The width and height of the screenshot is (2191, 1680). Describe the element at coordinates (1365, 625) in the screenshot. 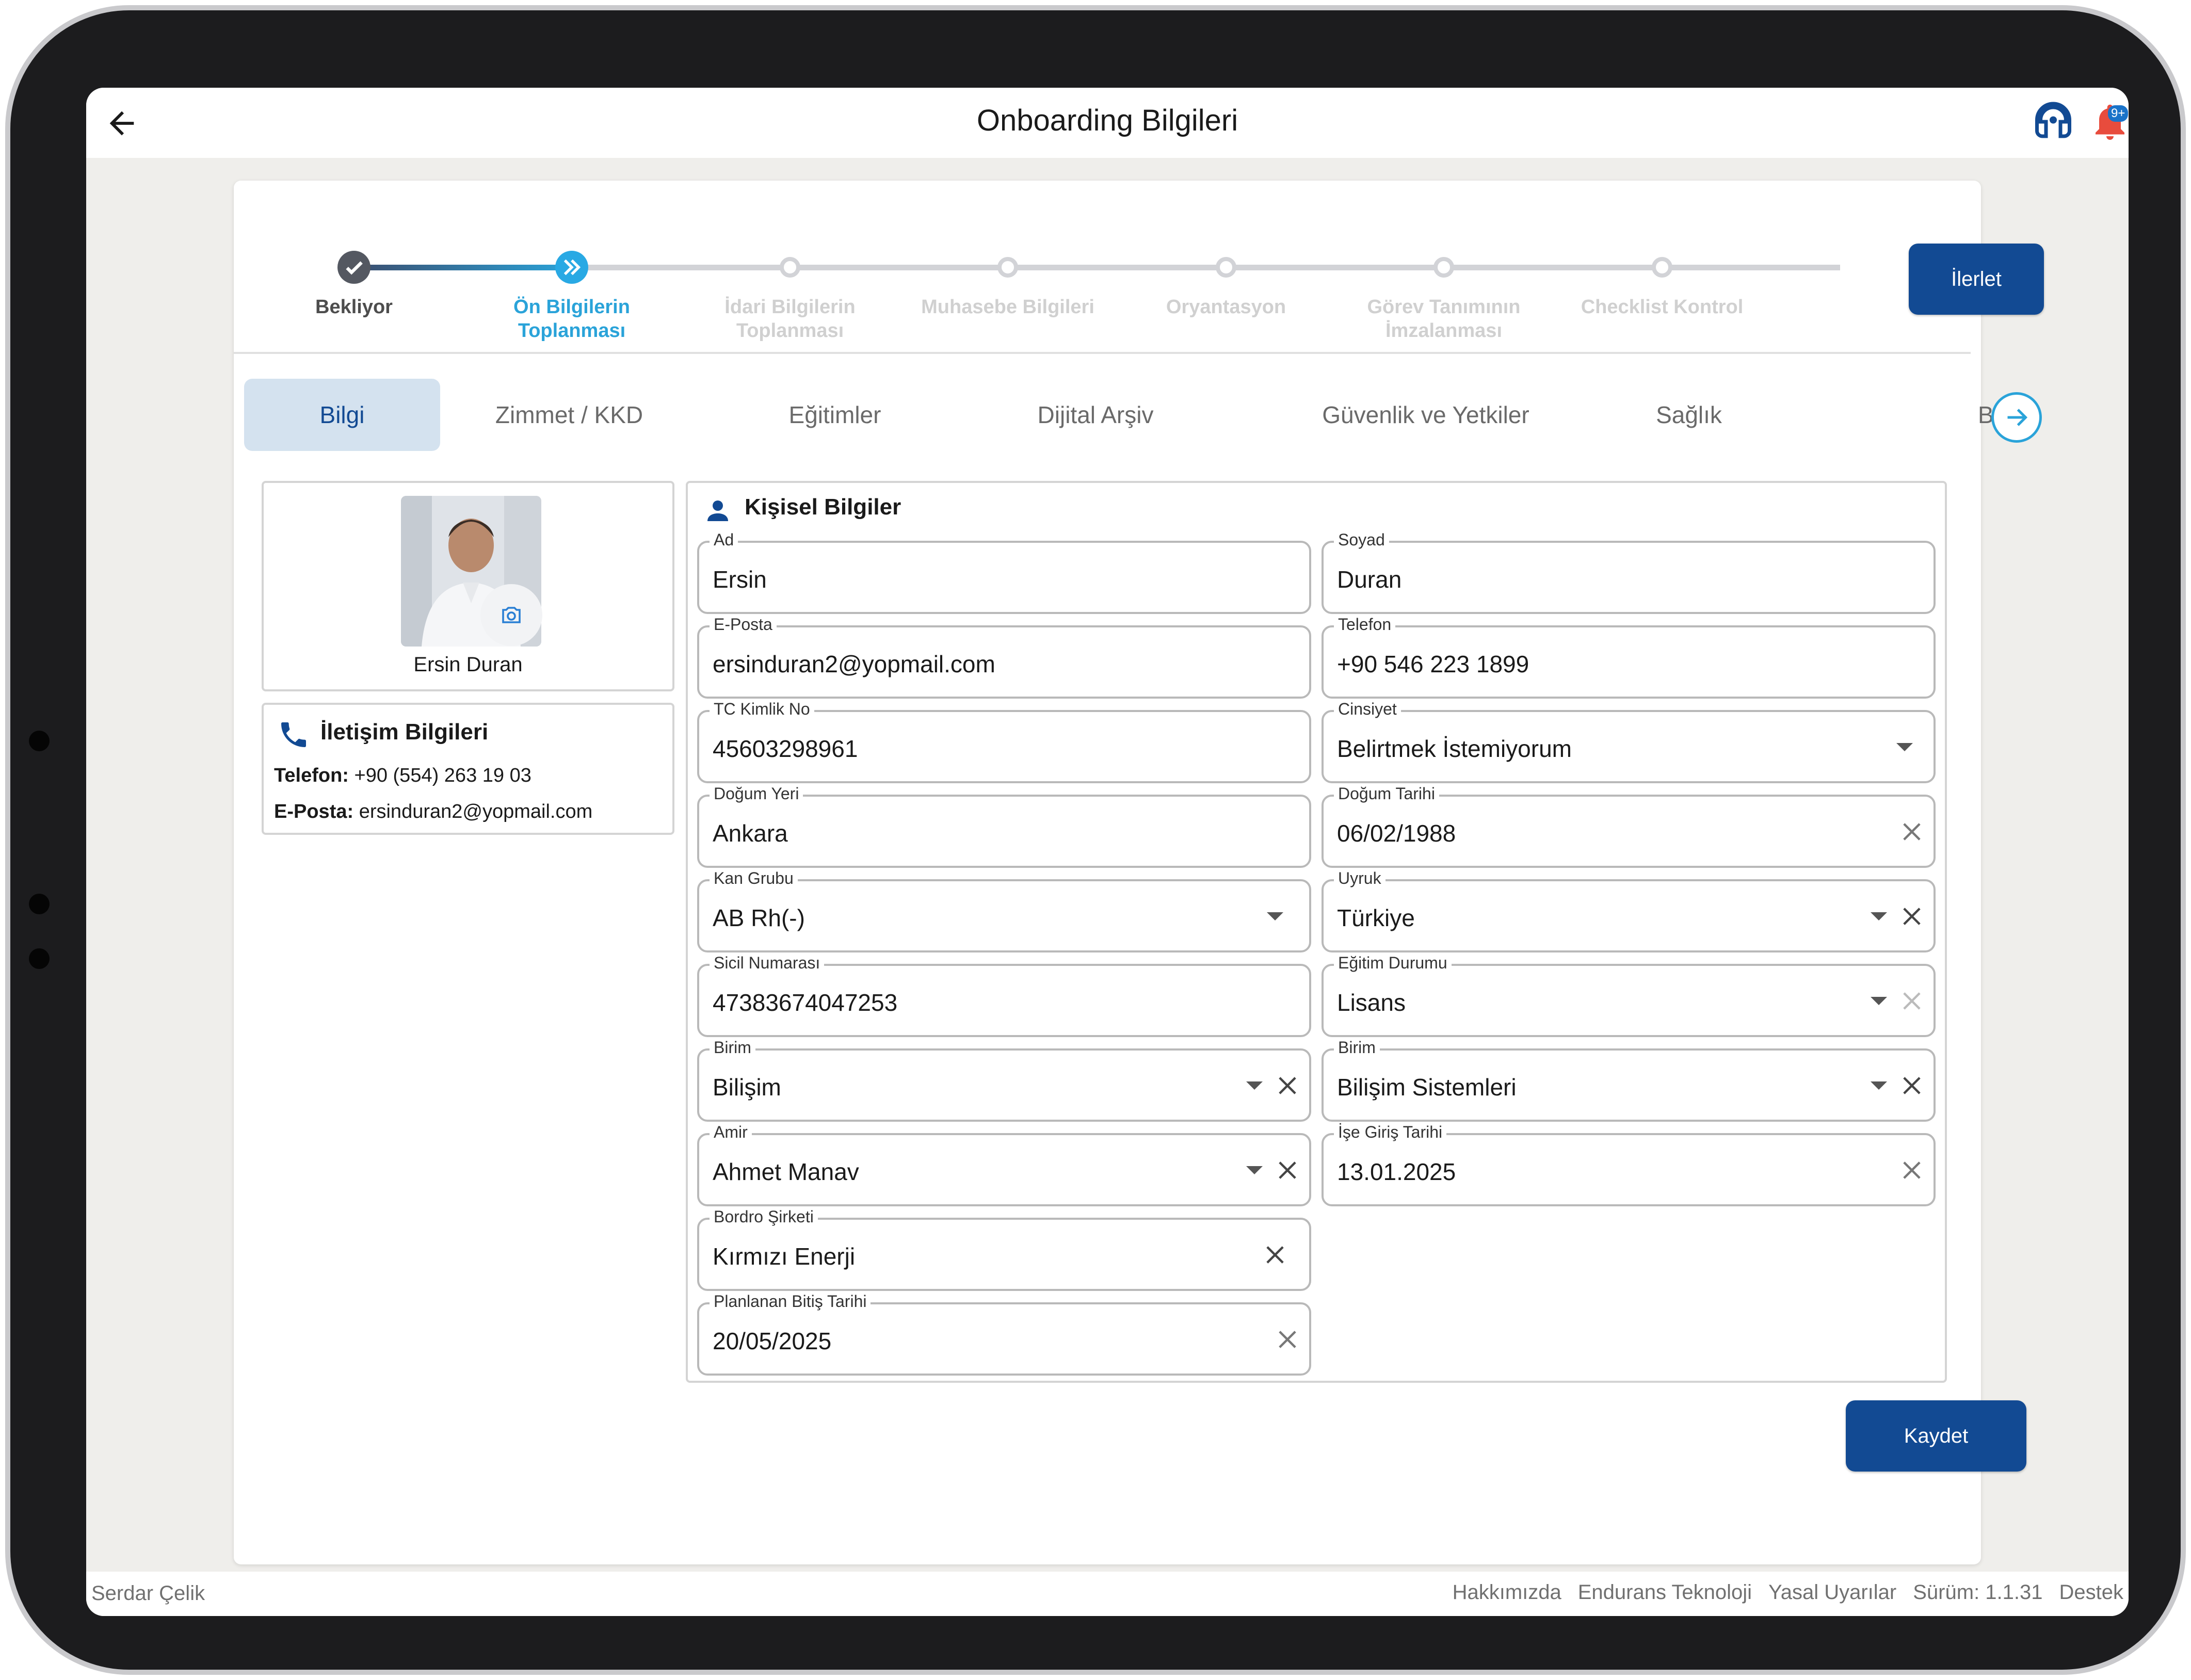

I see `field-label: Telefon` at that location.